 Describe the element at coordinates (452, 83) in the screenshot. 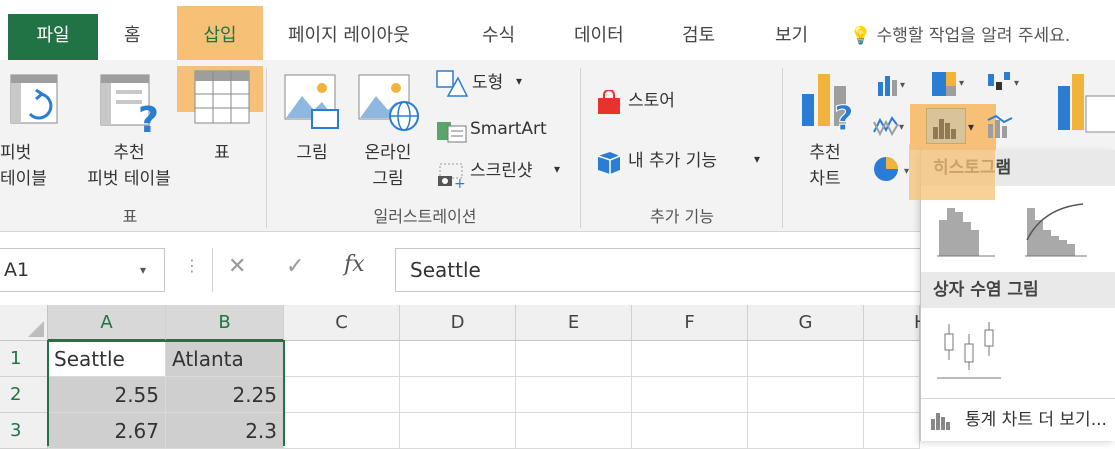

I see `shapes-icon` at that location.